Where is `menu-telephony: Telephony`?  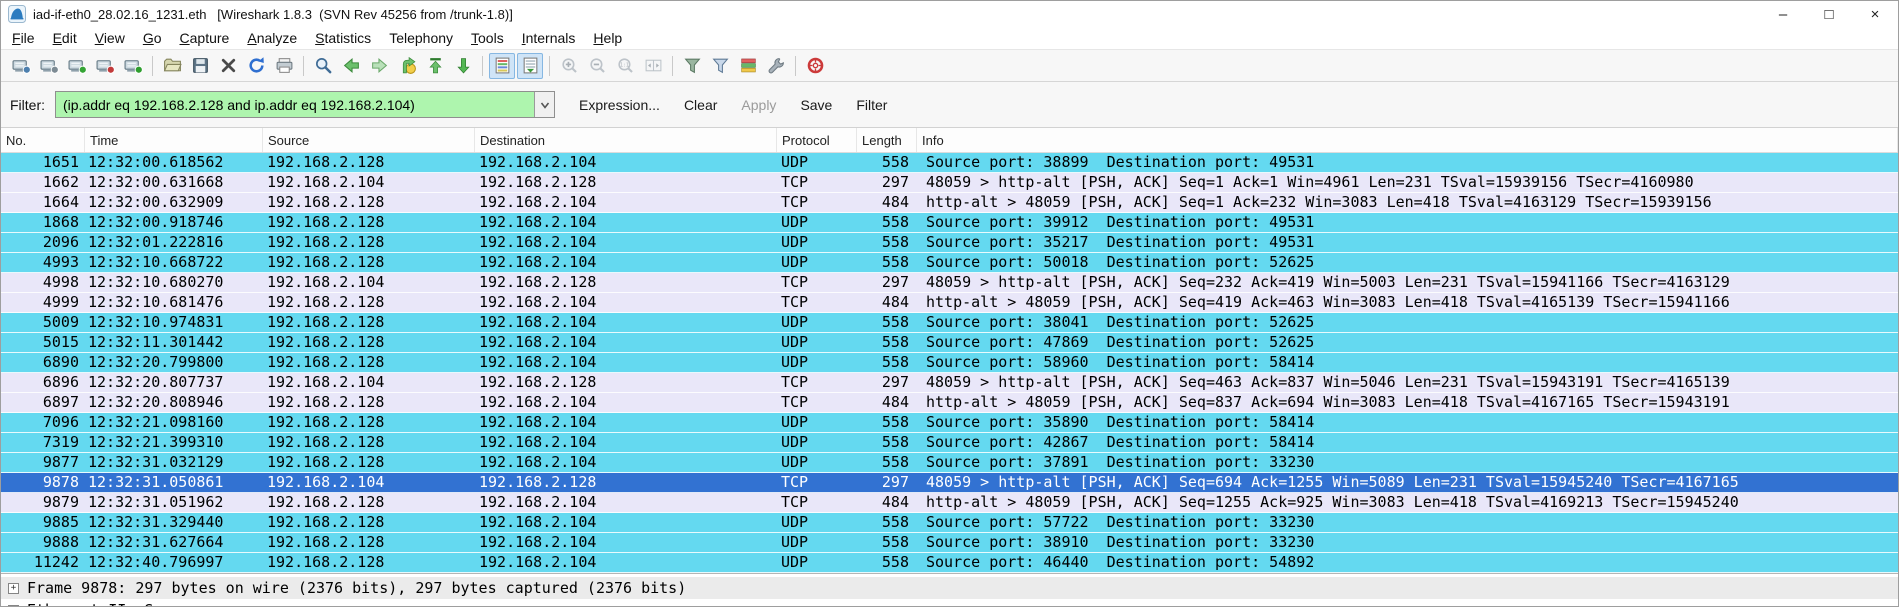
menu-telephony: Telephony is located at coordinates (421, 38).